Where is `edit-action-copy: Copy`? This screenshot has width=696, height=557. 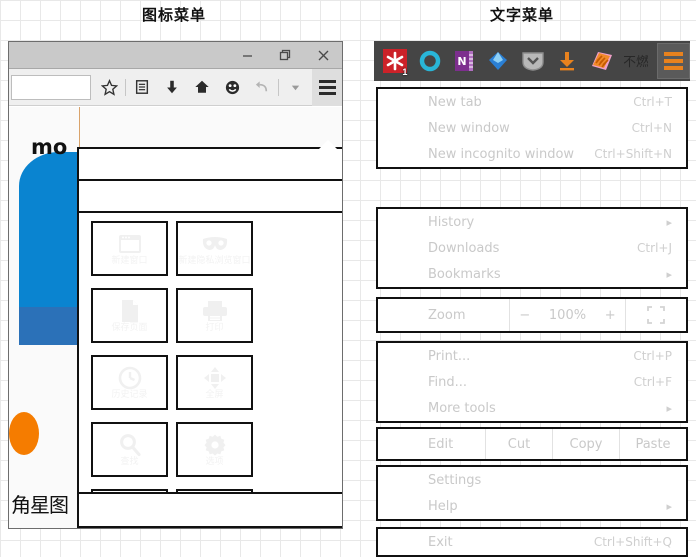 edit-action-copy: Copy is located at coordinates (585, 444).